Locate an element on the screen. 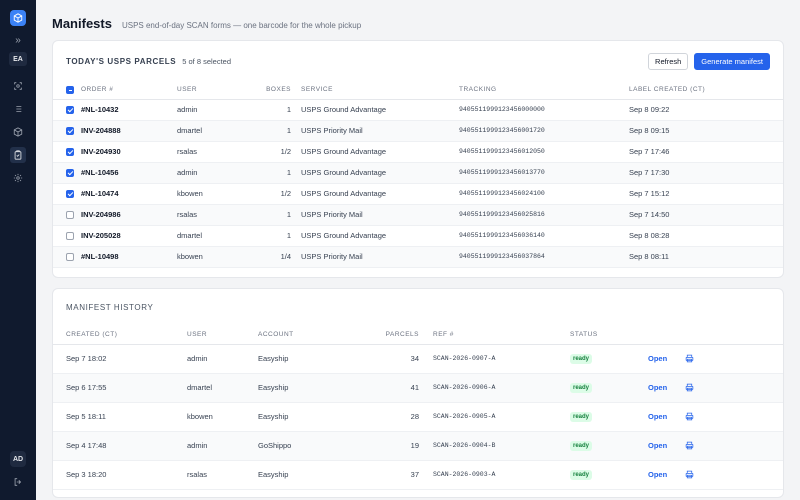 Image resolution: width=800 pixels, height=500 pixels. row-label-created: Sep 7 17:46 is located at coordinates (706, 152).